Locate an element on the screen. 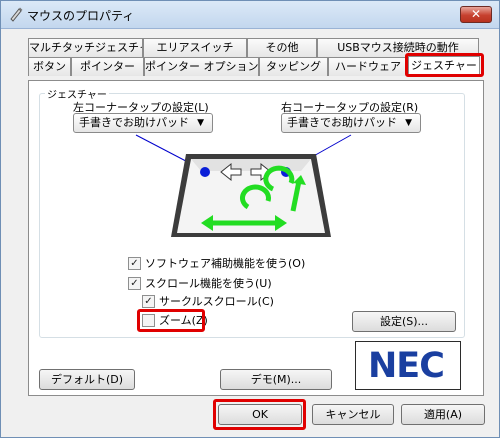  close-button: ✕ is located at coordinates (476, 14).